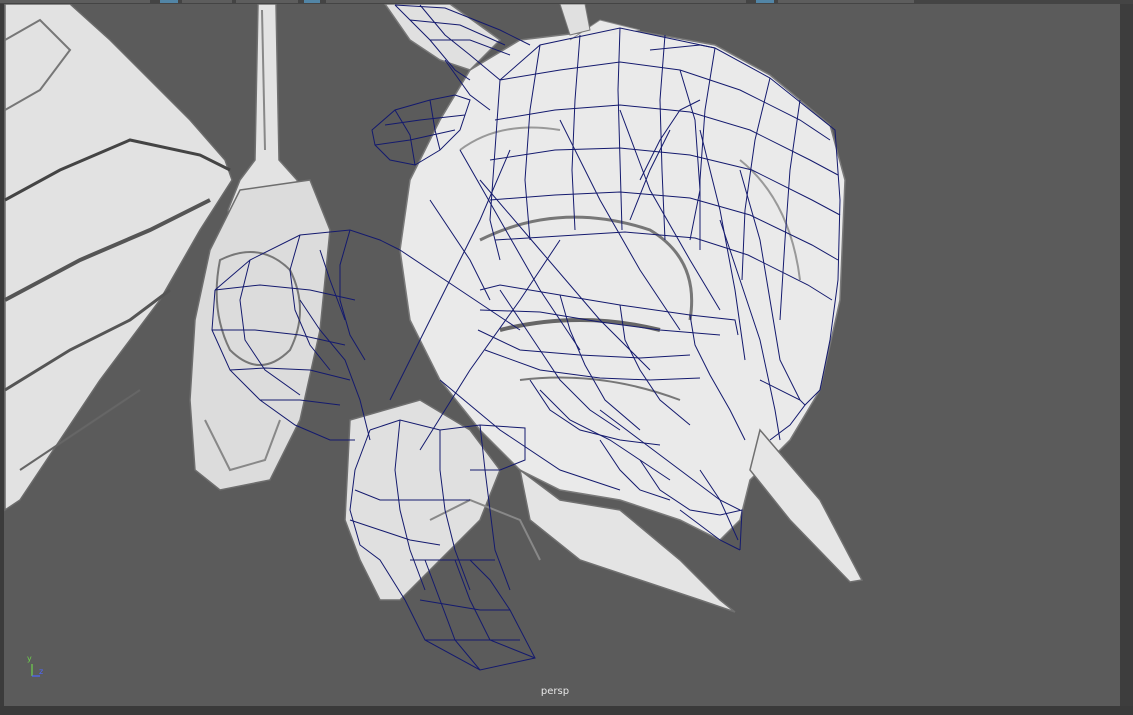  Describe the element at coordinates (555, 691) in the screenshot. I see `camera-name-label: persp` at that location.